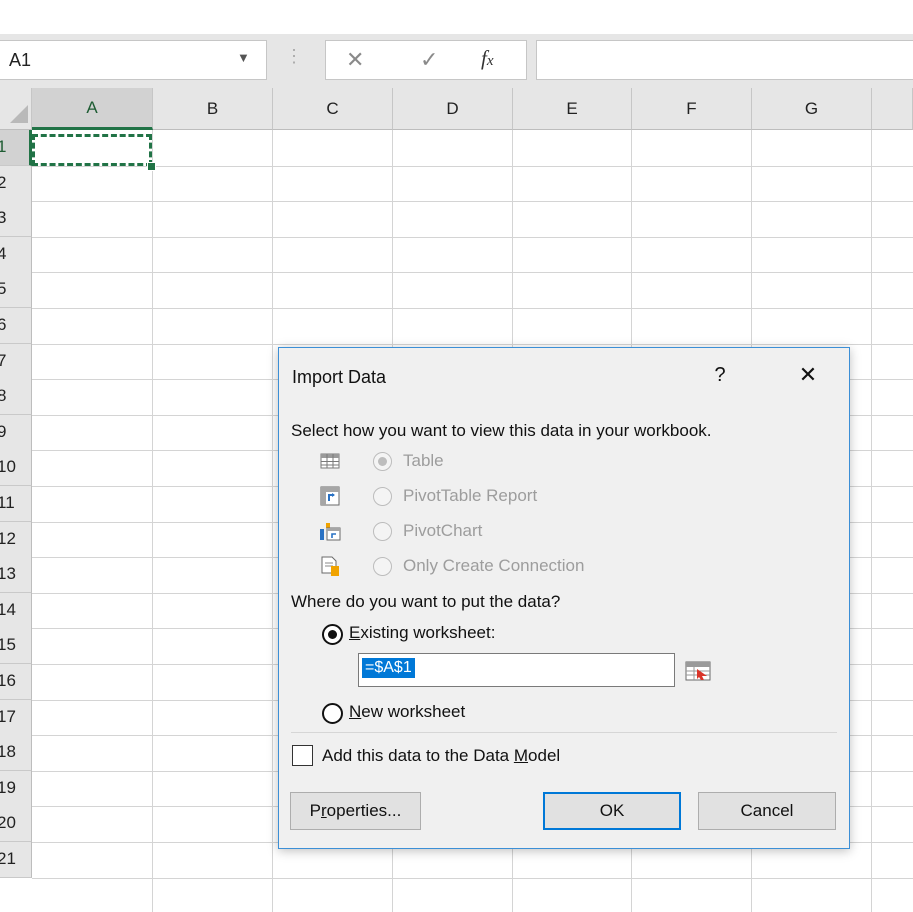  I want to click on formula-input, so click(724, 60).